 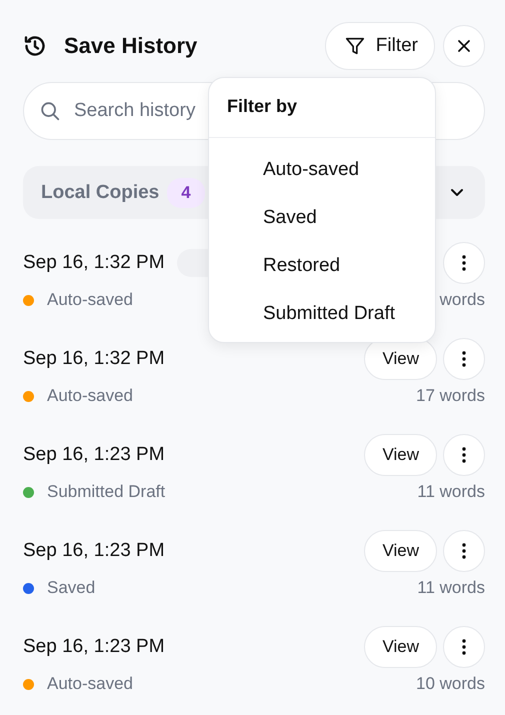 I want to click on word-count: 10 words, so click(x=450, y=684).